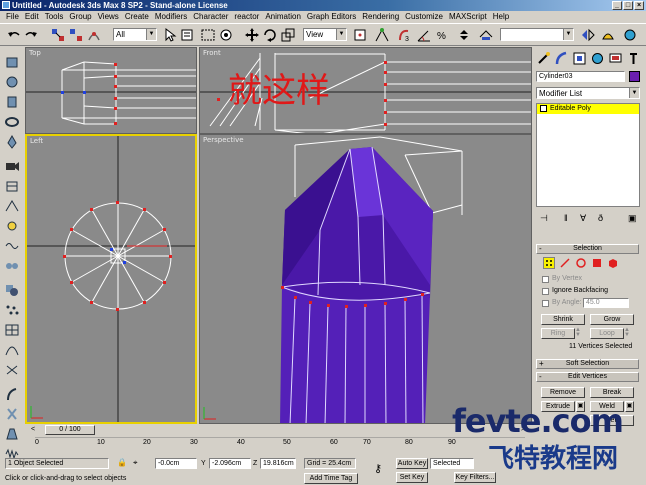  What do you see at coordinates (135, 34) in the screenshot?
I see `selection-filter-dropdown: All ▼` at bounding box center [135, 34].